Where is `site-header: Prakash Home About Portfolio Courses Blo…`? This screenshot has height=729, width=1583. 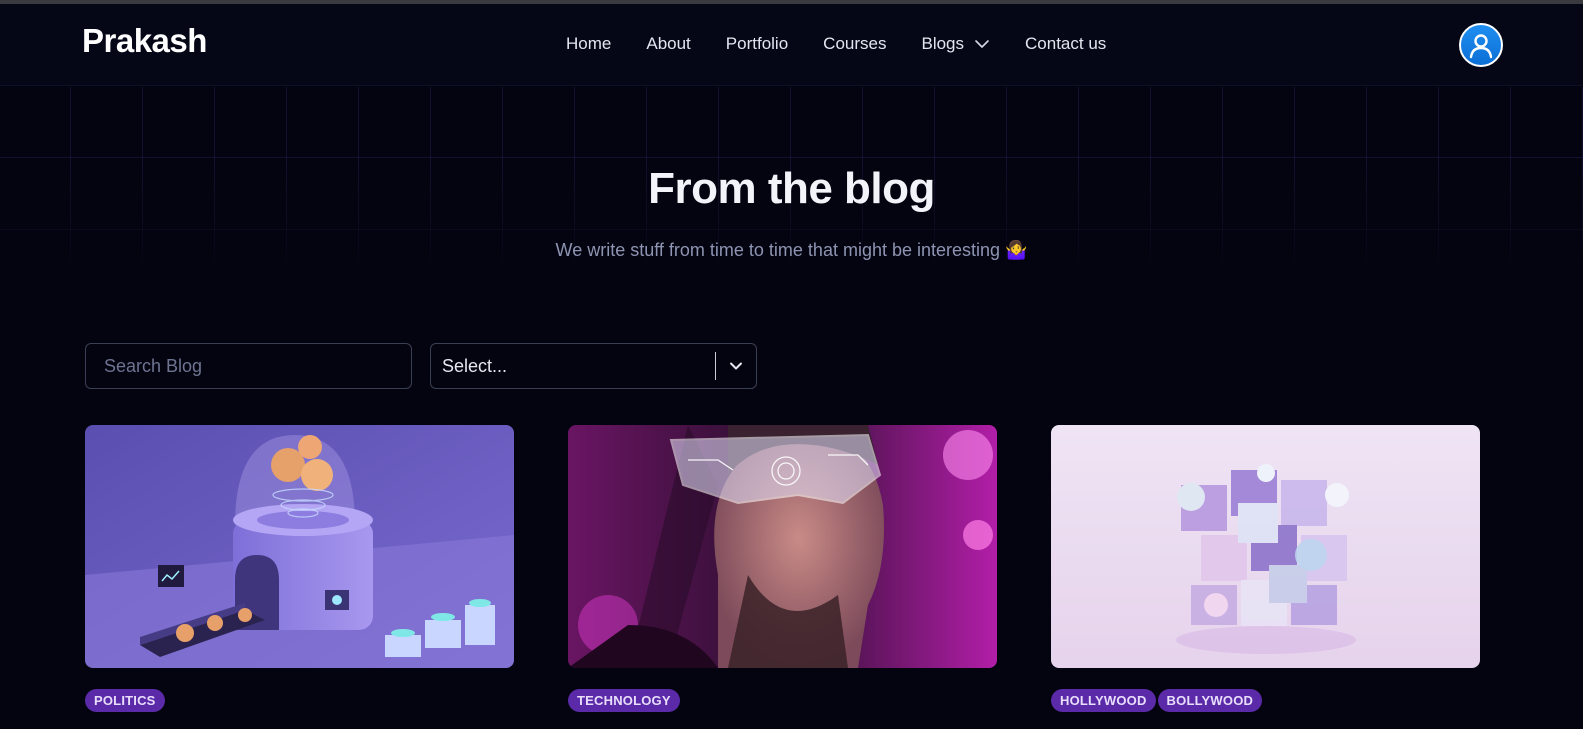 site-header: Prakash Home About Portfolio Courses Blo… is located at coordinates (791, 45).